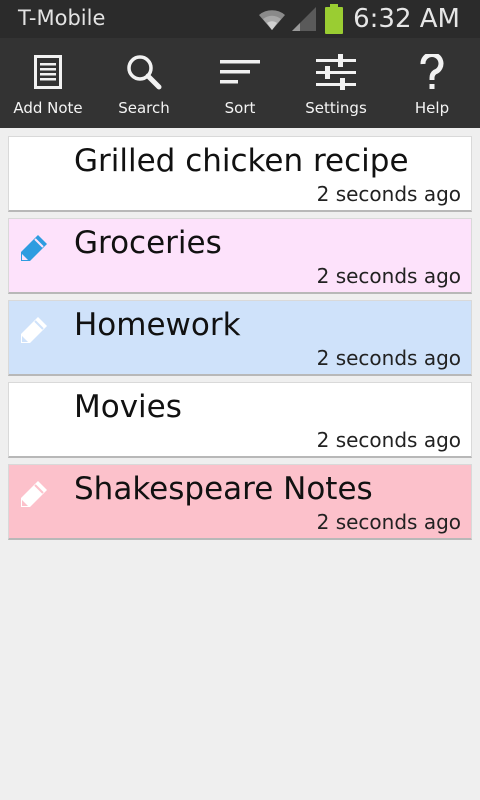 This screenshot has height=800, width=480. I want to click on note-item: Movies 2 seconds ago, so click(240, 420).